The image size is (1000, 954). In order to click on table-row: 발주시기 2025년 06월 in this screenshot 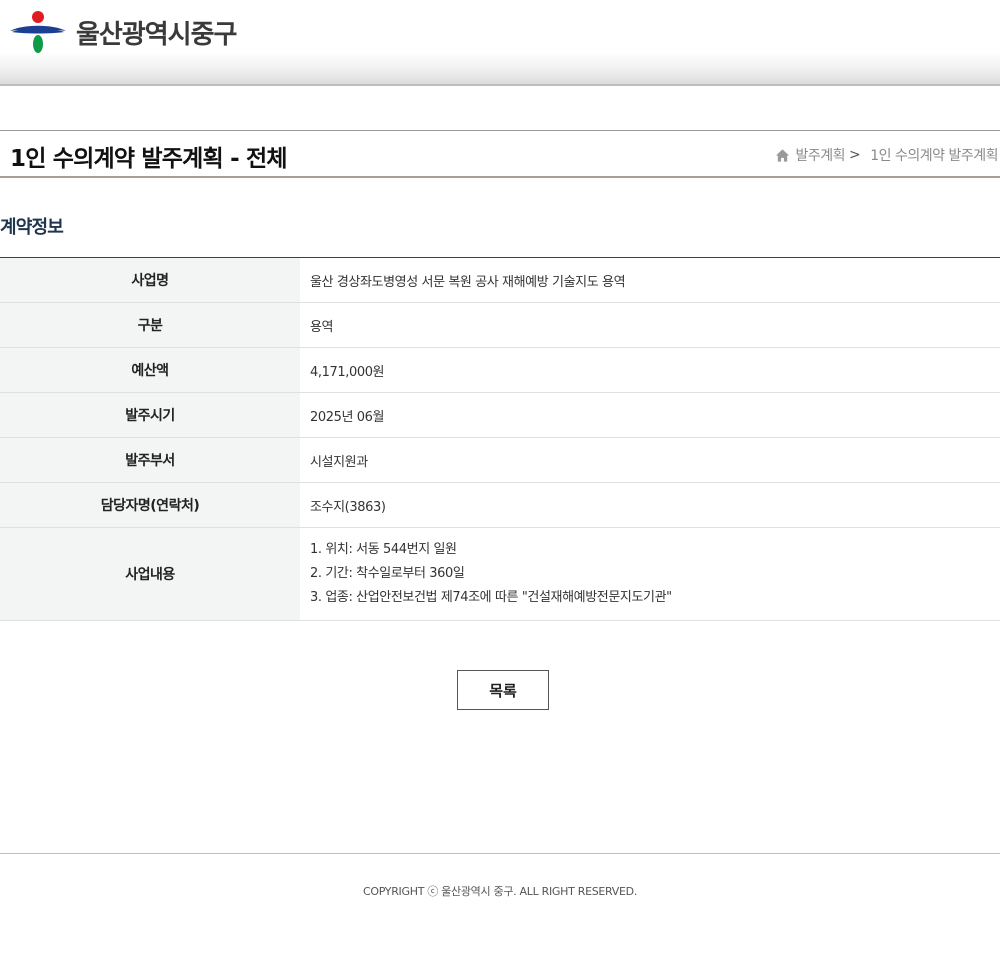, I will do `click(500, 415)`.